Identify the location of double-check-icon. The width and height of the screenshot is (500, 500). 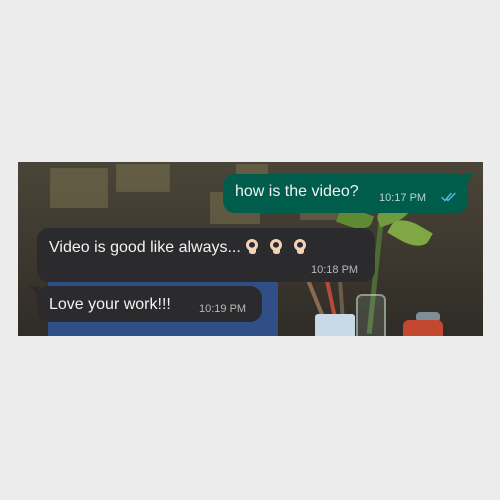
(448, 197).